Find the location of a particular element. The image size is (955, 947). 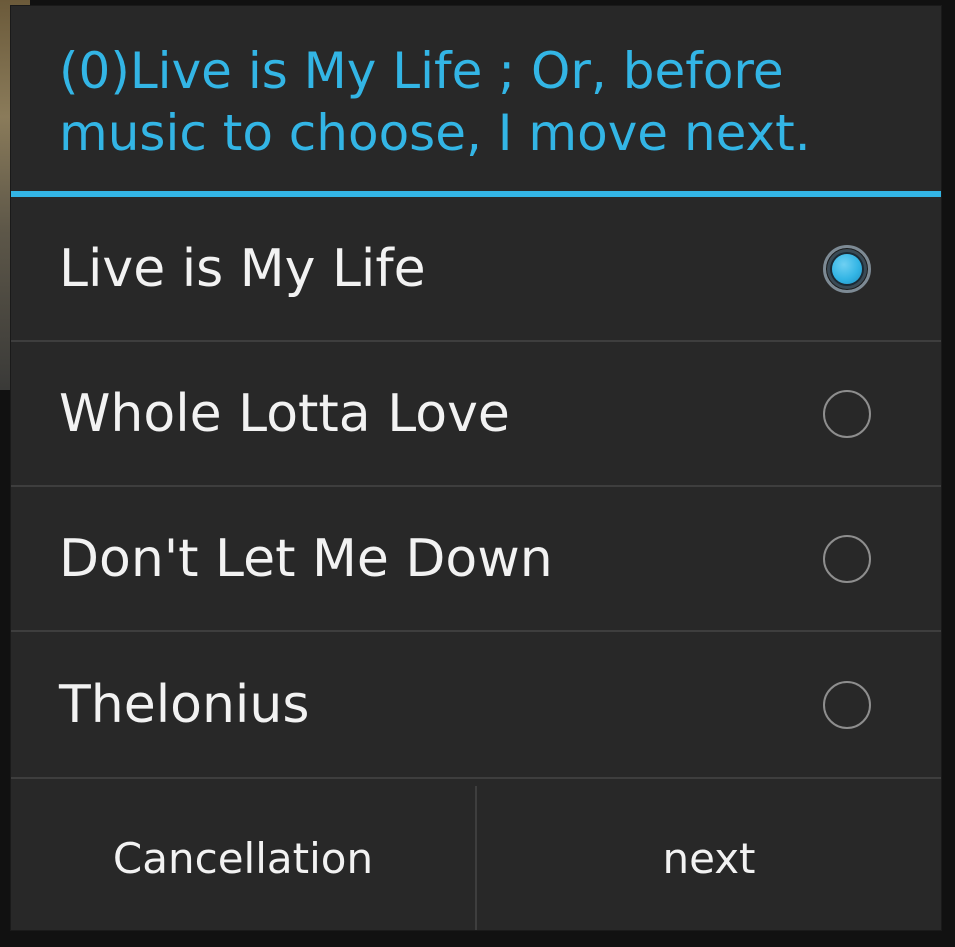

radio-dot is located at coordinates (847, 268).